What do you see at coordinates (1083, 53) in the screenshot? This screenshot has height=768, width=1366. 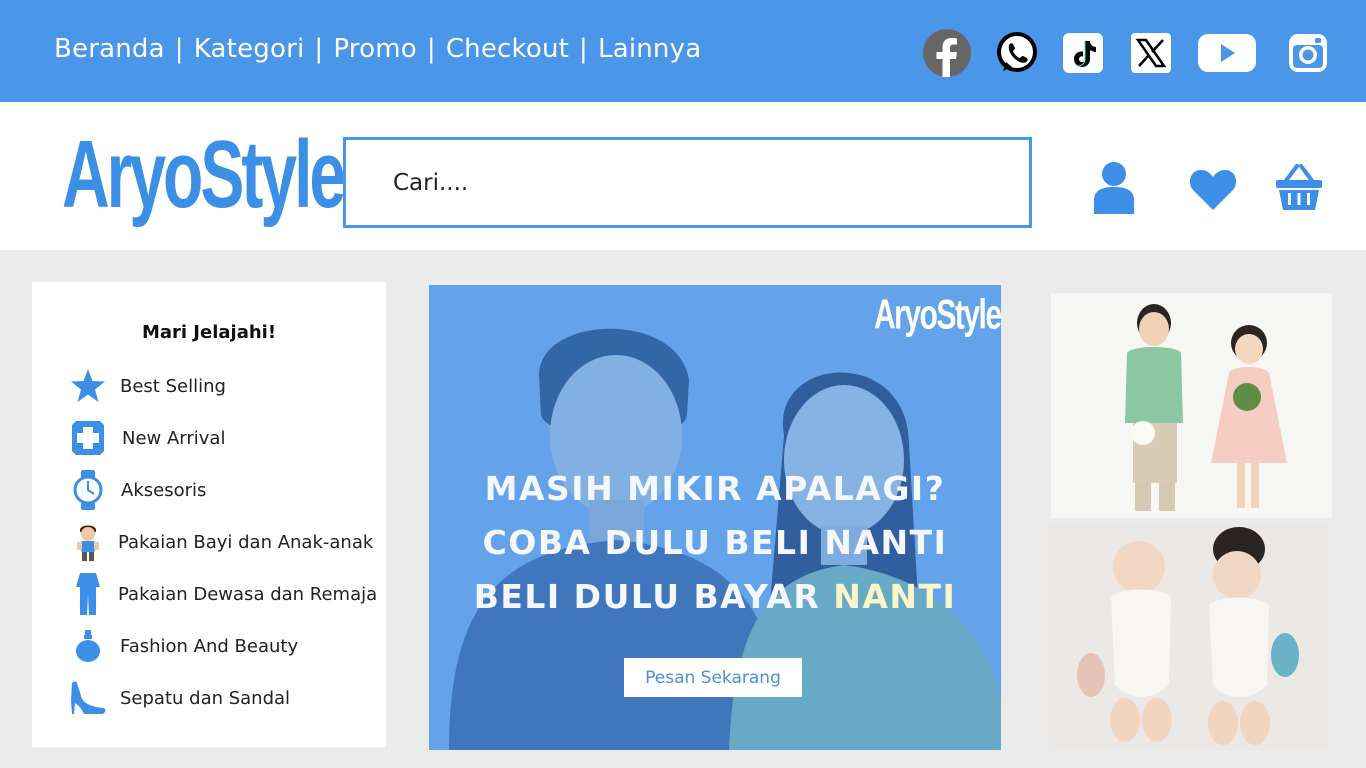 I see `tiktok-icon` at bounding box center [1083, 53].